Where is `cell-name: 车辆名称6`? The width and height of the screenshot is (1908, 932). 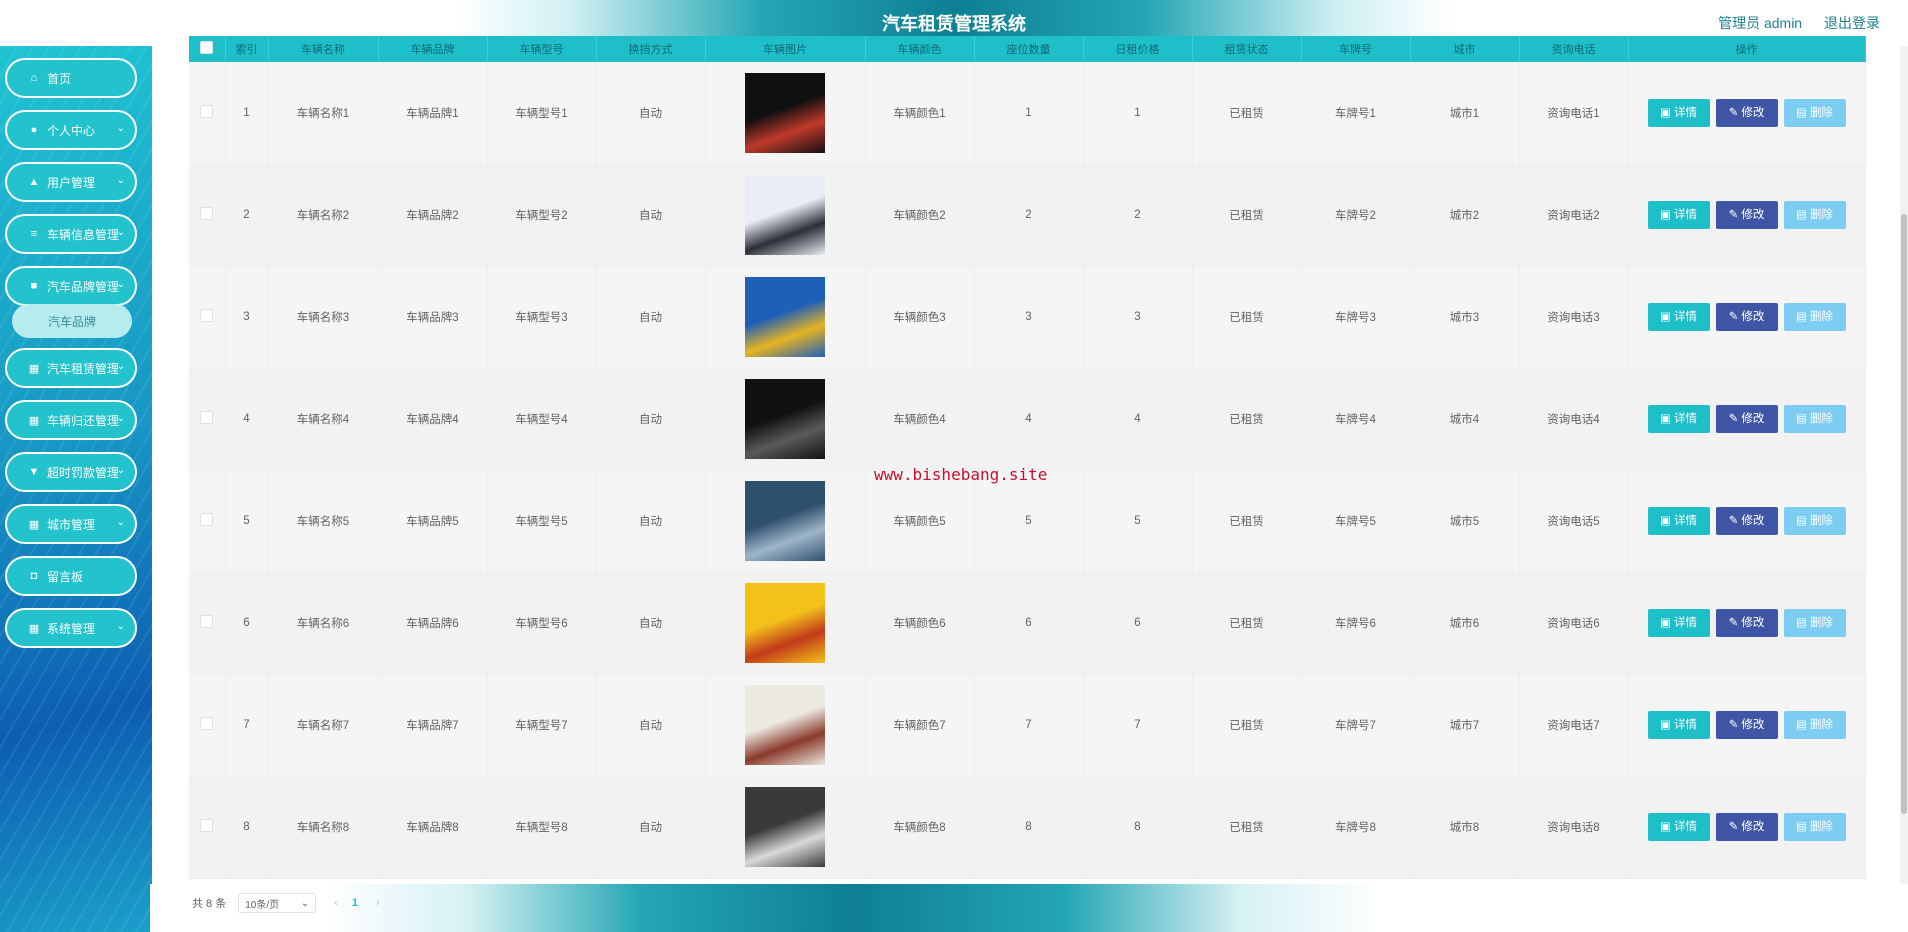 cell-name: 车辆名称6 is located at coordinates (323, 623).